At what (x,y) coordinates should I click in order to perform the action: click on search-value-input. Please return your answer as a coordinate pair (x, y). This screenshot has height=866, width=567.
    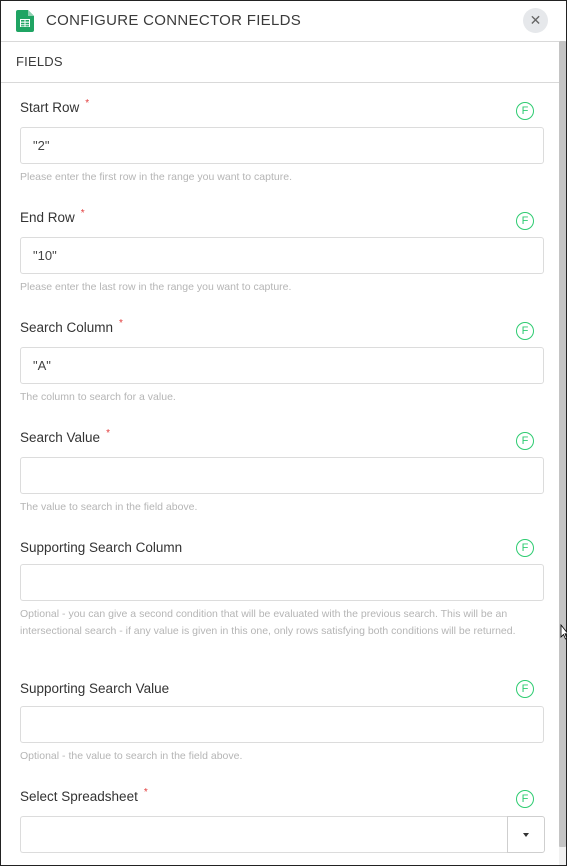
    Looking at the image, I should click on (282, 475).